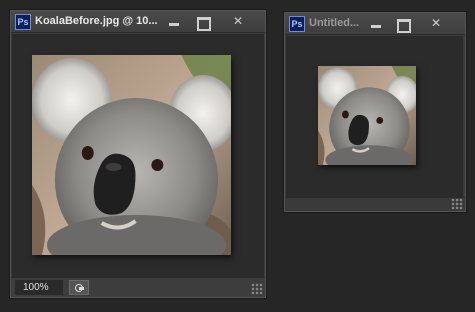  I want to click on status-bar: 100%, so click(138, 287).